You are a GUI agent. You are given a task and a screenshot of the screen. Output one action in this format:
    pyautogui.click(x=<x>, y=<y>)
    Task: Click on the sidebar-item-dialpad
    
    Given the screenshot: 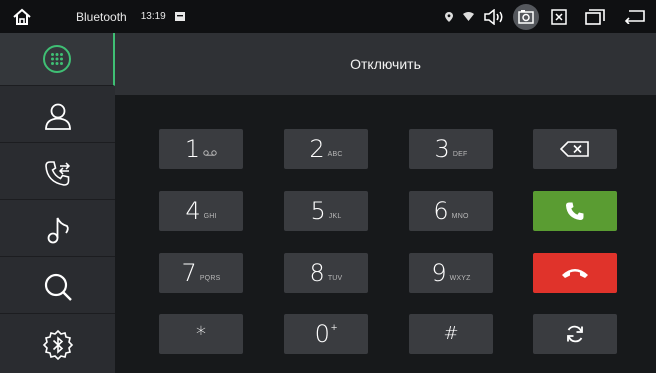 What is the action you would take?
    pyautogui.click(x=57, y=59)
    